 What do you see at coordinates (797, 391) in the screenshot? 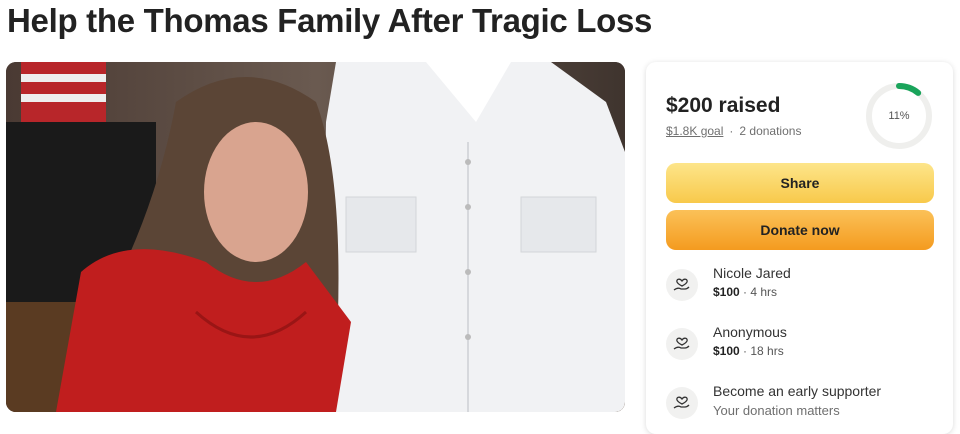
I see `early-supporter-title: Become an early supporter` at bounding box center [797, 391].